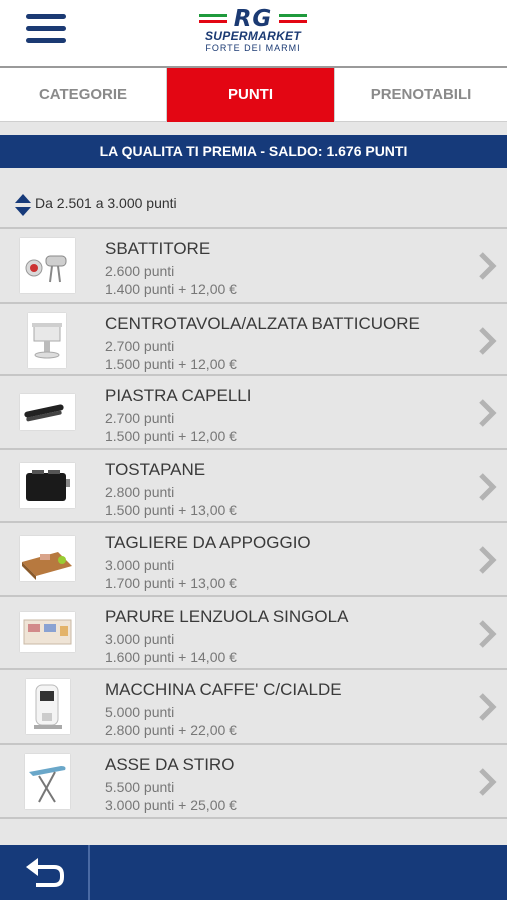 The width and height of the screenshot is (507, 900). I want to click on logo-subtitle: SUPERMARKET, so click(253, 36).